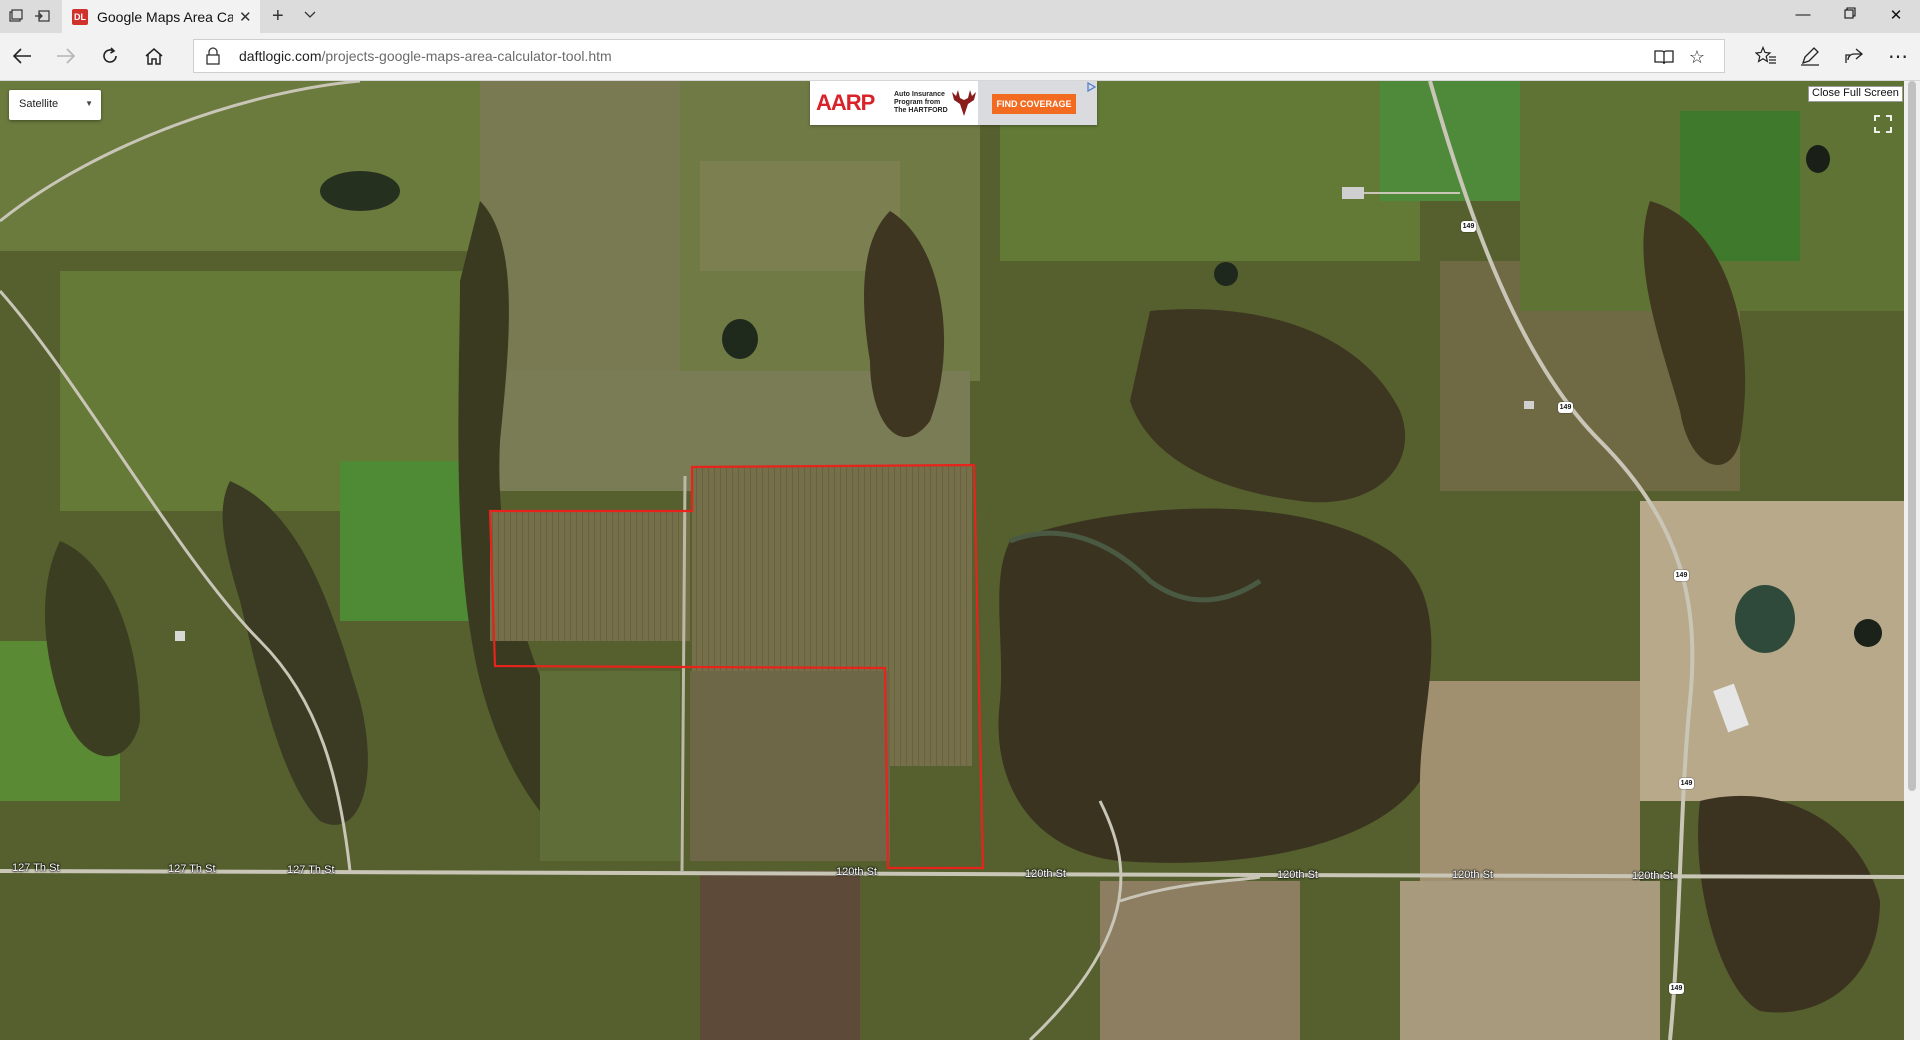 The height and width of the screenshot is (1040, 1920). What do you see at coordinates (1912, 436) in the screenshot?
I see `page-scrollbar-thumb` at bounding box center [1912, 436].